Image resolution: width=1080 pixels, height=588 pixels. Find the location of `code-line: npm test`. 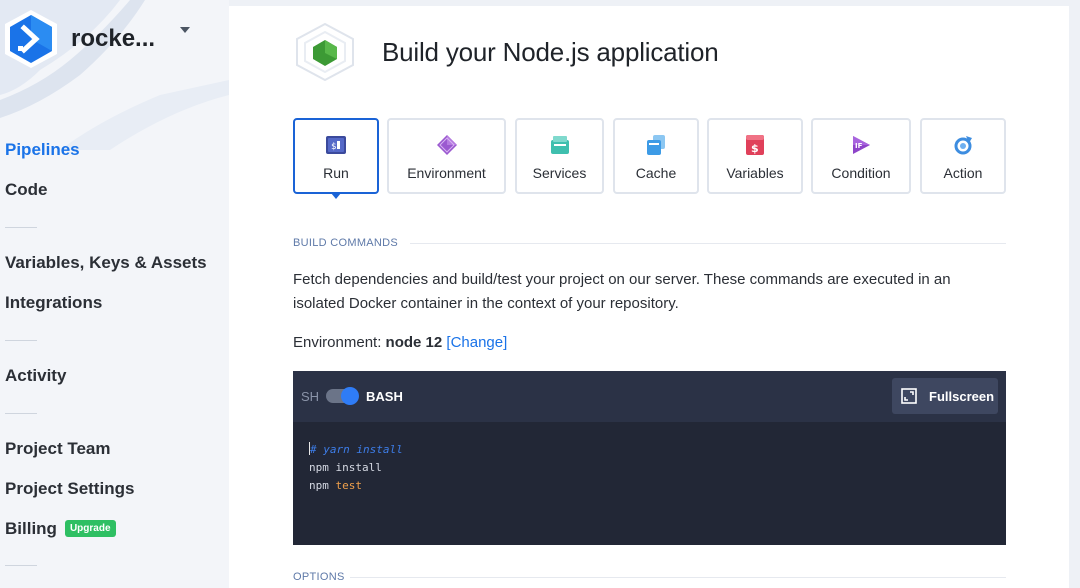

code-line: npm test is located at coordinates (356, 486).